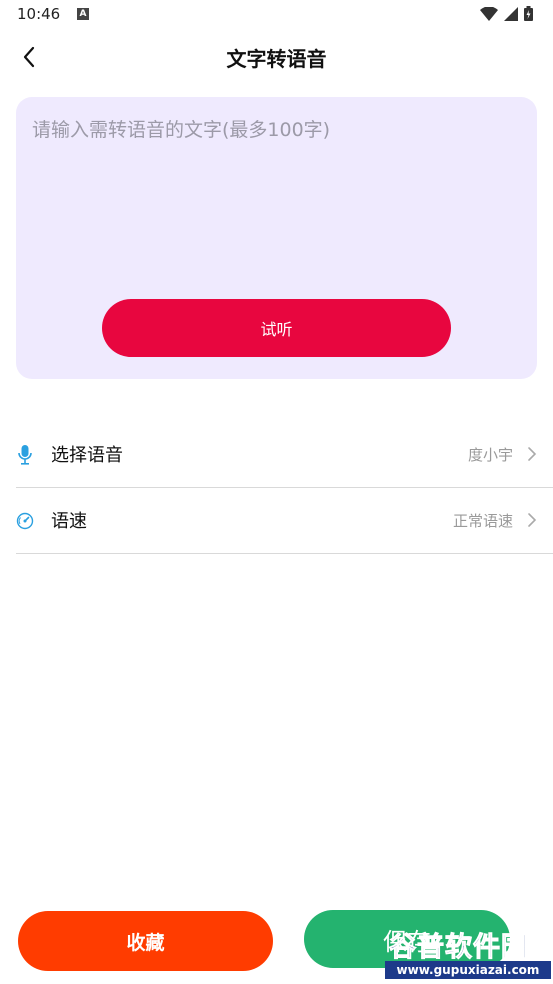  What do you see at coordinates (468, 970) in the screenshot?
I see `watermark-url: www.gupuxiazai.com` at bounding box center [468, 970].